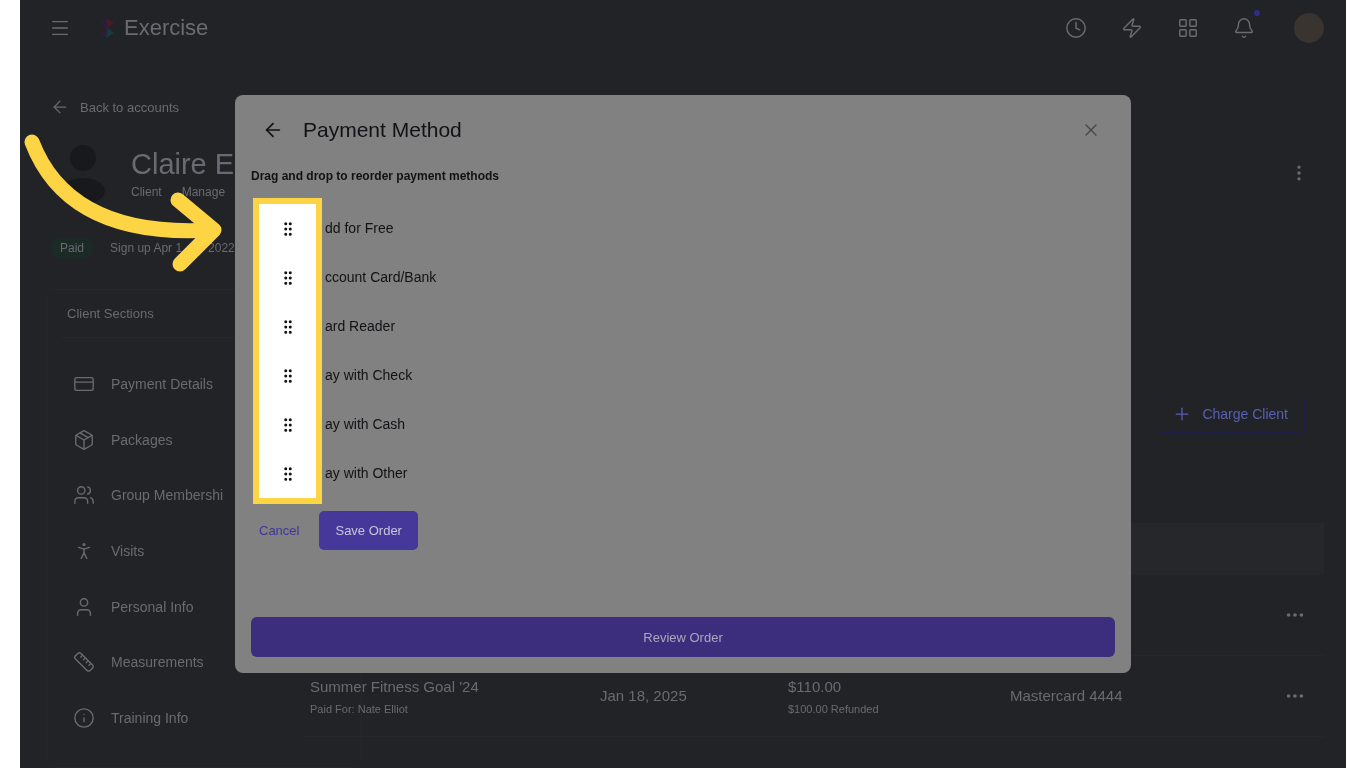 The image size is (1366, 768). What do you see at coordinates (125, 718) in the screenshot?
I see `sidebar-item: Training Info` at bounding box center [125, 718].